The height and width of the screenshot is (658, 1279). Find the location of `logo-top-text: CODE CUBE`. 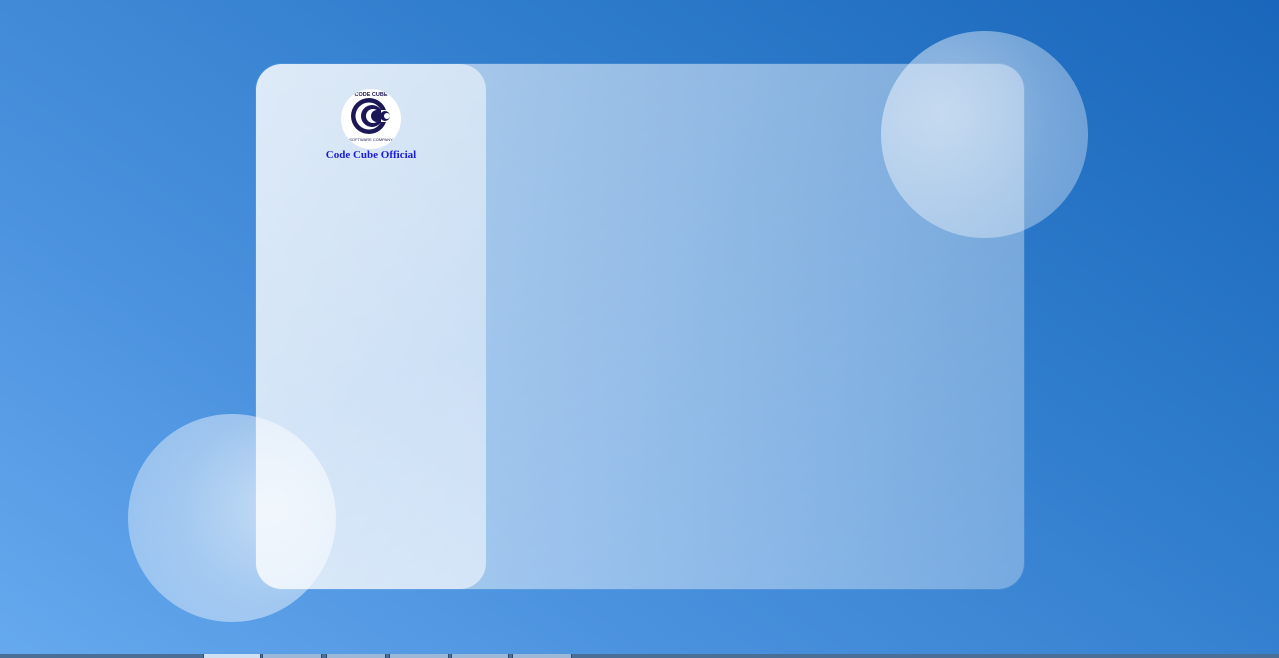

logo-top-text: CODE CUBE is located at coordinates (370, 95).